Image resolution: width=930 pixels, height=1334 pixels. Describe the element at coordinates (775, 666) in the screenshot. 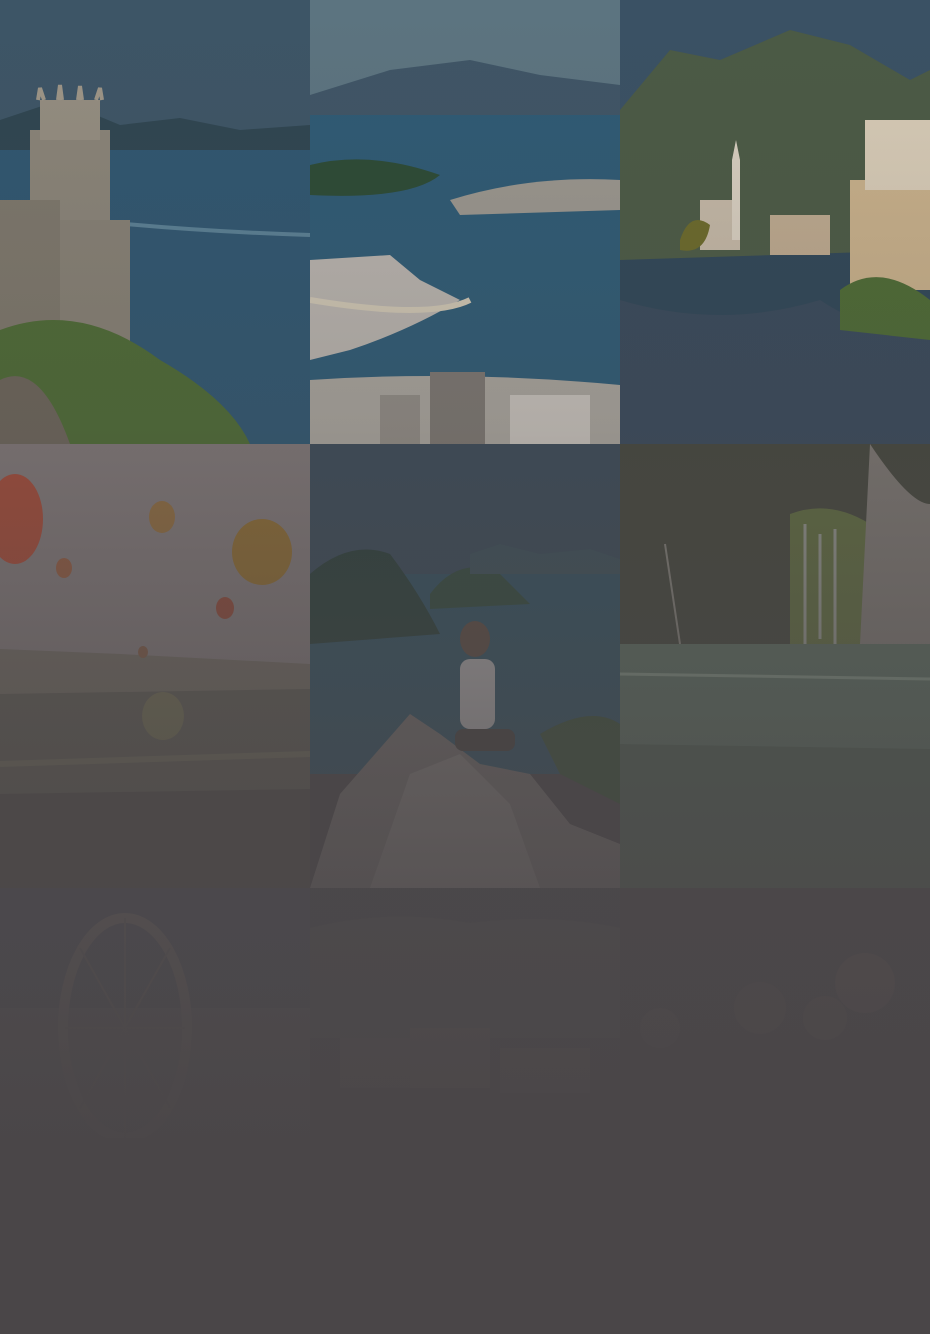

I see `photo-waterfall-pool` at that location.